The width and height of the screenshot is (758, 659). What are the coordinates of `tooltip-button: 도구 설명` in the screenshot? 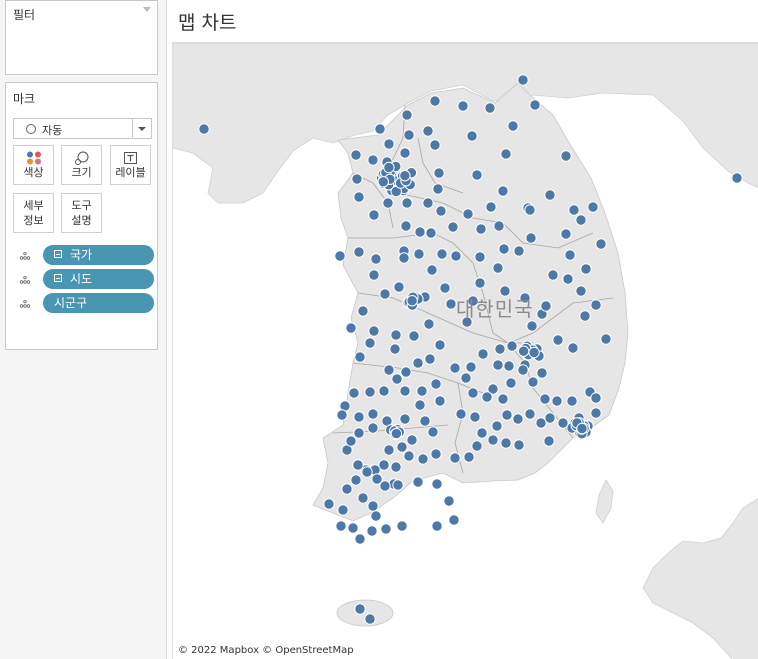 It's located at (81, 213).